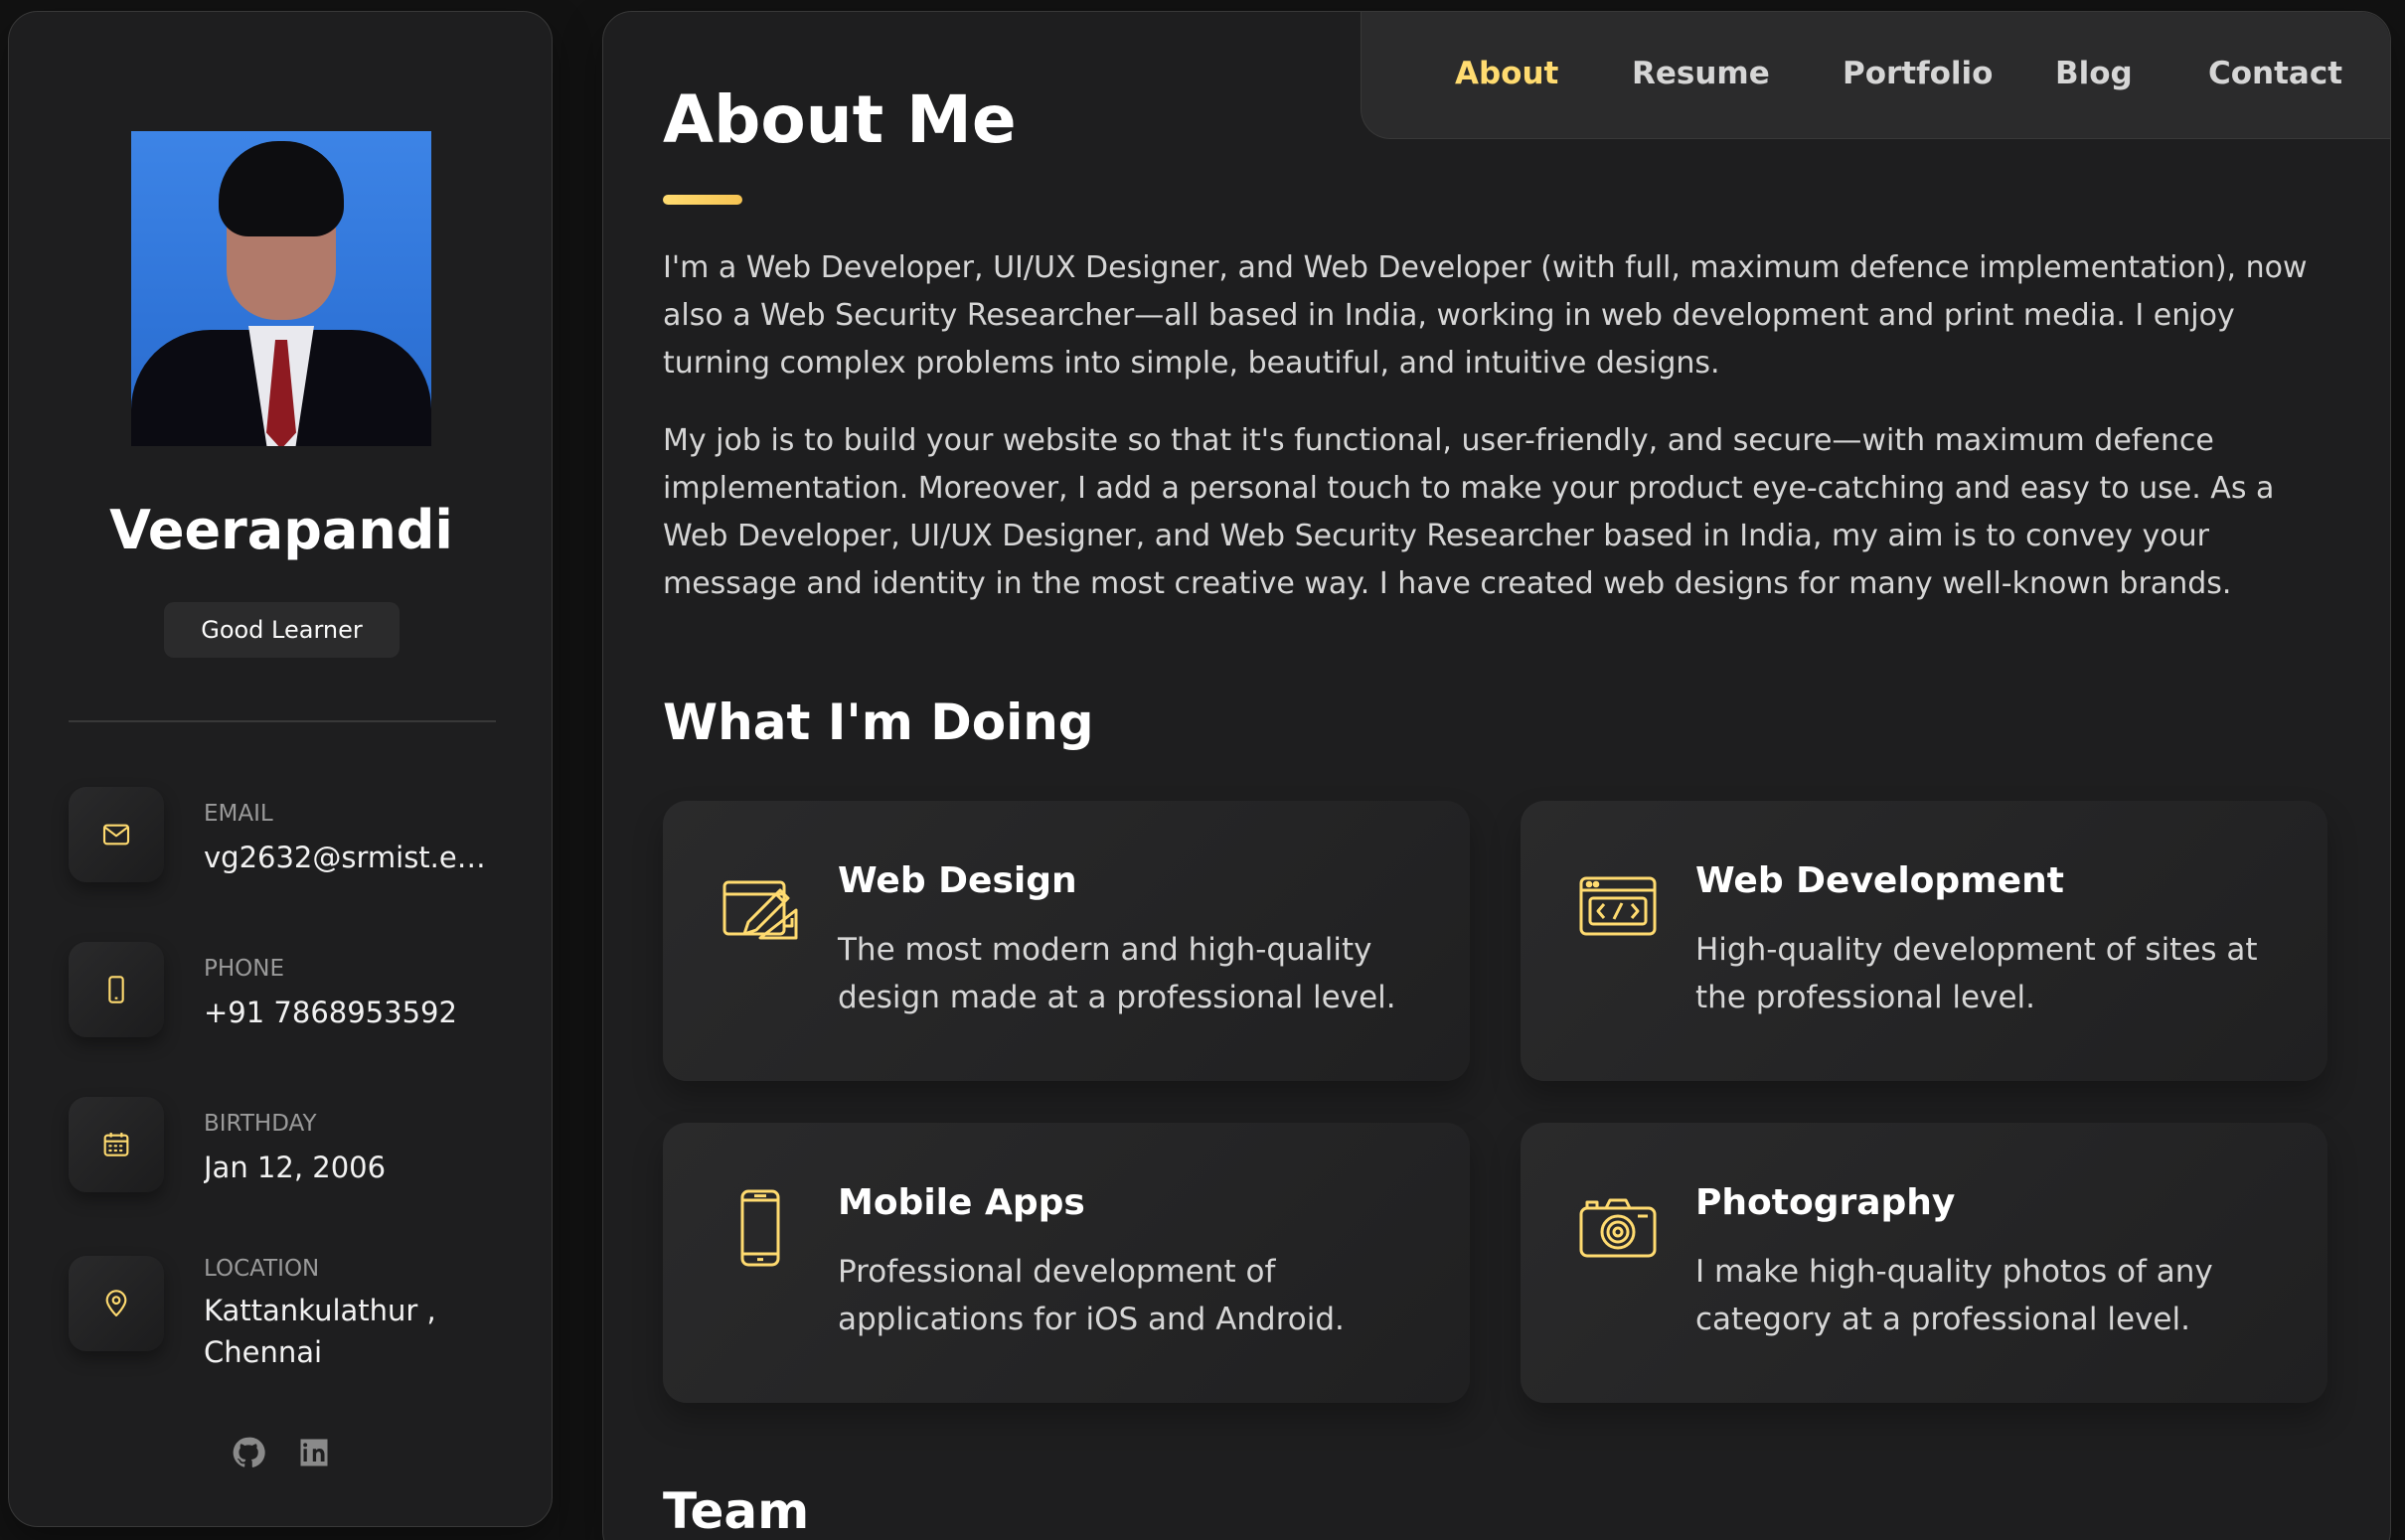 Image resolution: width=2405 pixels, height=1540 pixels. Describe the element at coordinates (760, 1228) in the screenshot. I see `mobile-icon` at that location.